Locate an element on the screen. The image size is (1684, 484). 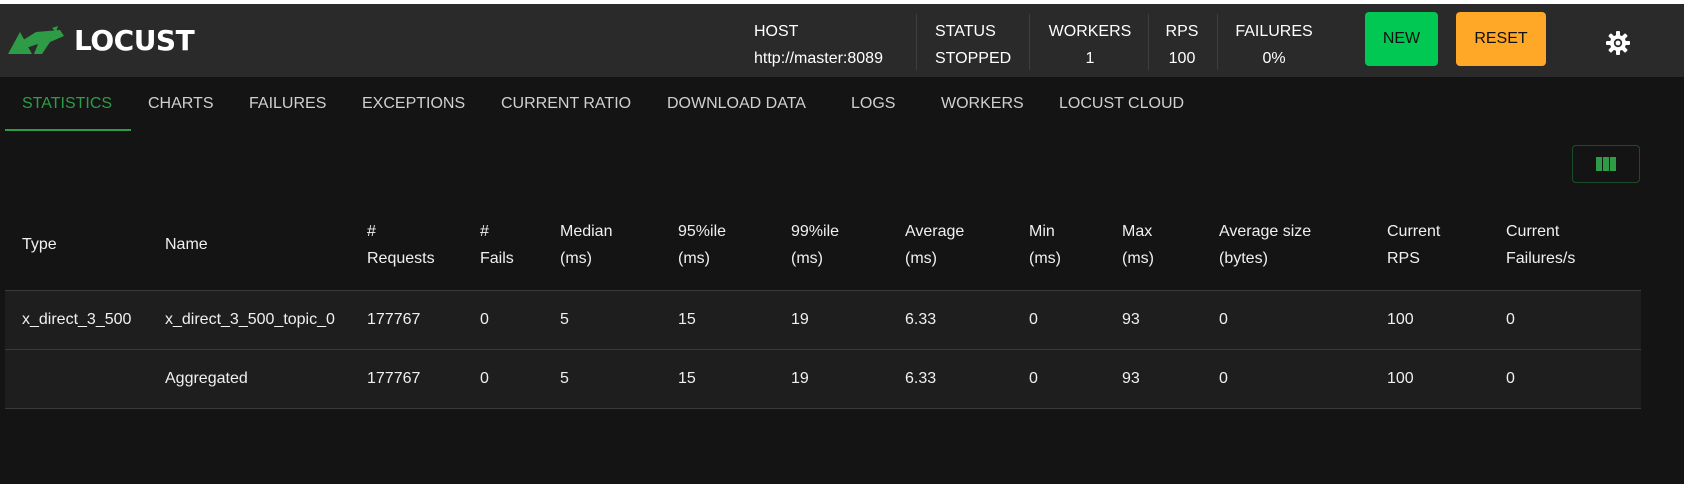
tab-statistics: STATISTICS is located at coordinates (67, 104).